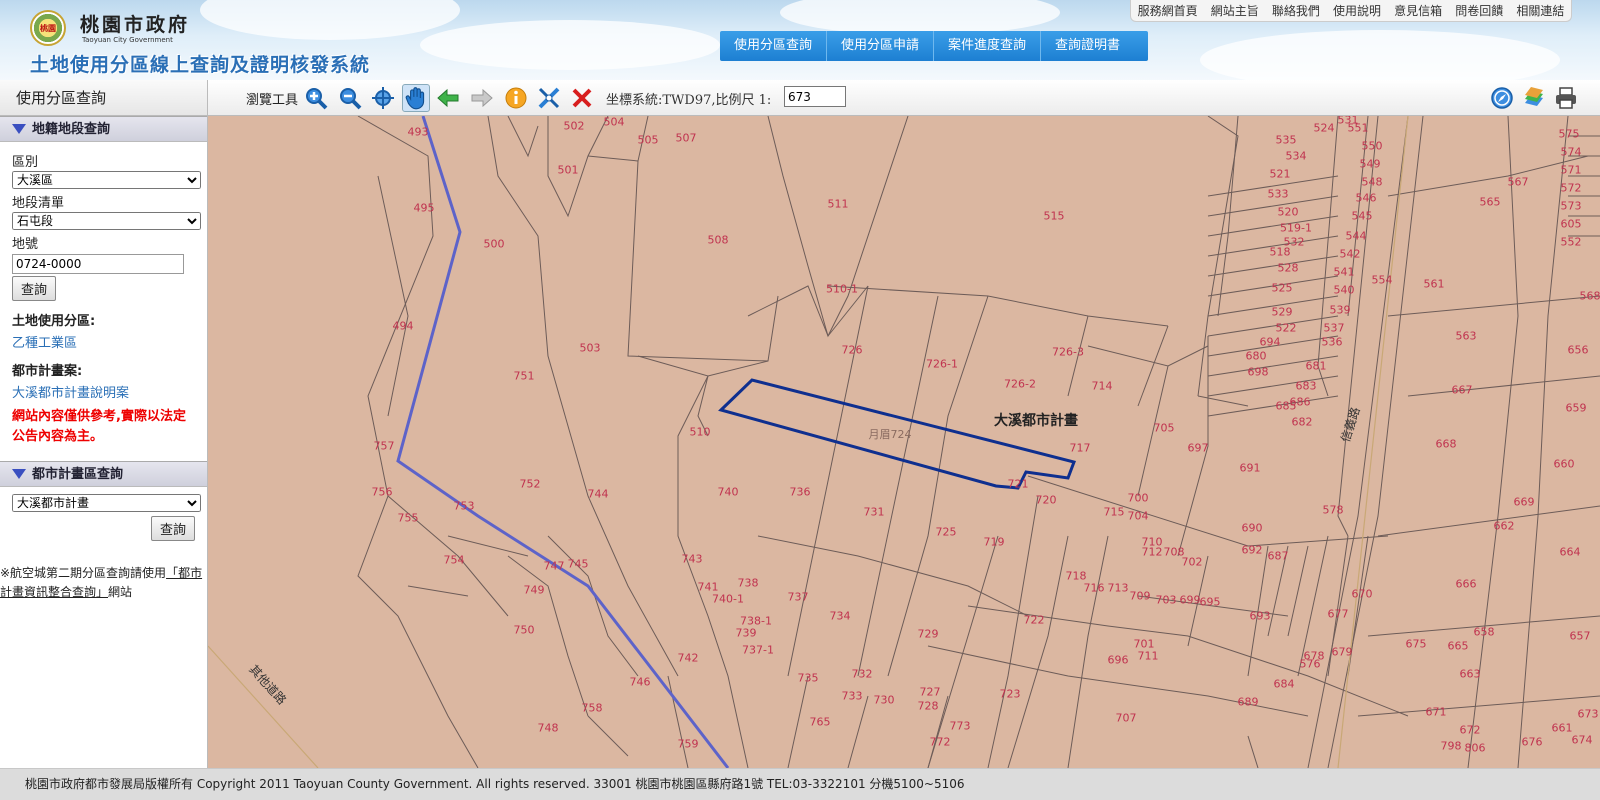 Image resolution: width=1600 pixels, height=800 pixels. I want to click on lot-number-input, so click(98, 264).